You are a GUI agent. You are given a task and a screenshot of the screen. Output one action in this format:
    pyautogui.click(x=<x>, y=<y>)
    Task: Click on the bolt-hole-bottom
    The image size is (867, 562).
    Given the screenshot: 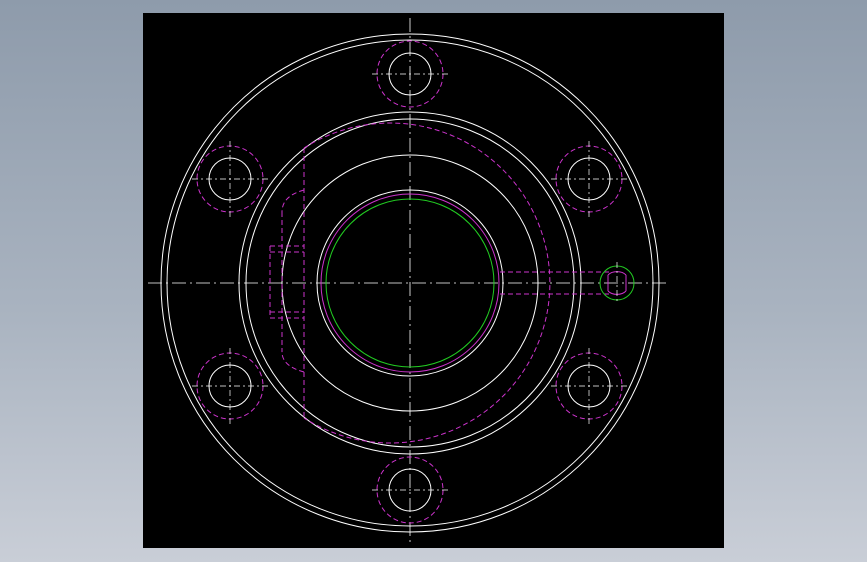 What is the action you would take?
    pyautogui.click(x=410, y=490)
    